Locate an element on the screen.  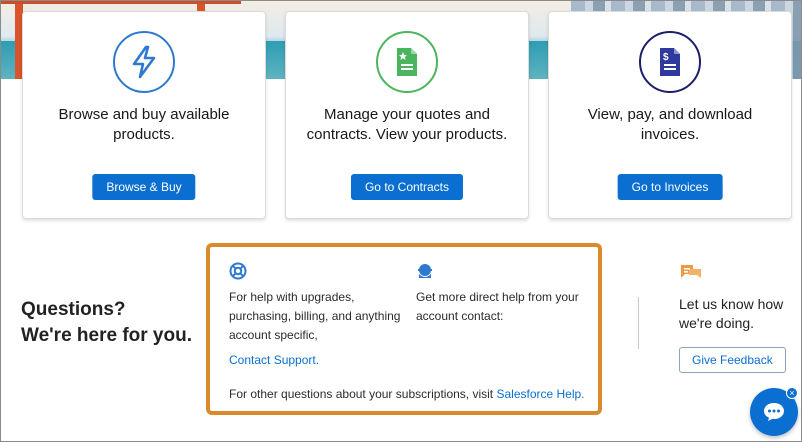
contact-support-link: Contact Support. is located at coordinates (317, 360).